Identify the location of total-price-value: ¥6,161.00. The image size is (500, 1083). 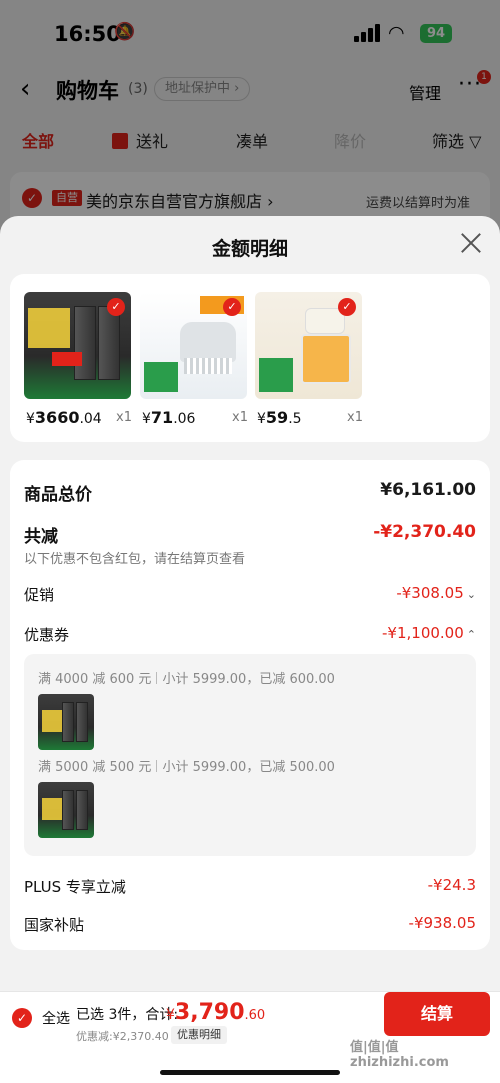
(428, 490).